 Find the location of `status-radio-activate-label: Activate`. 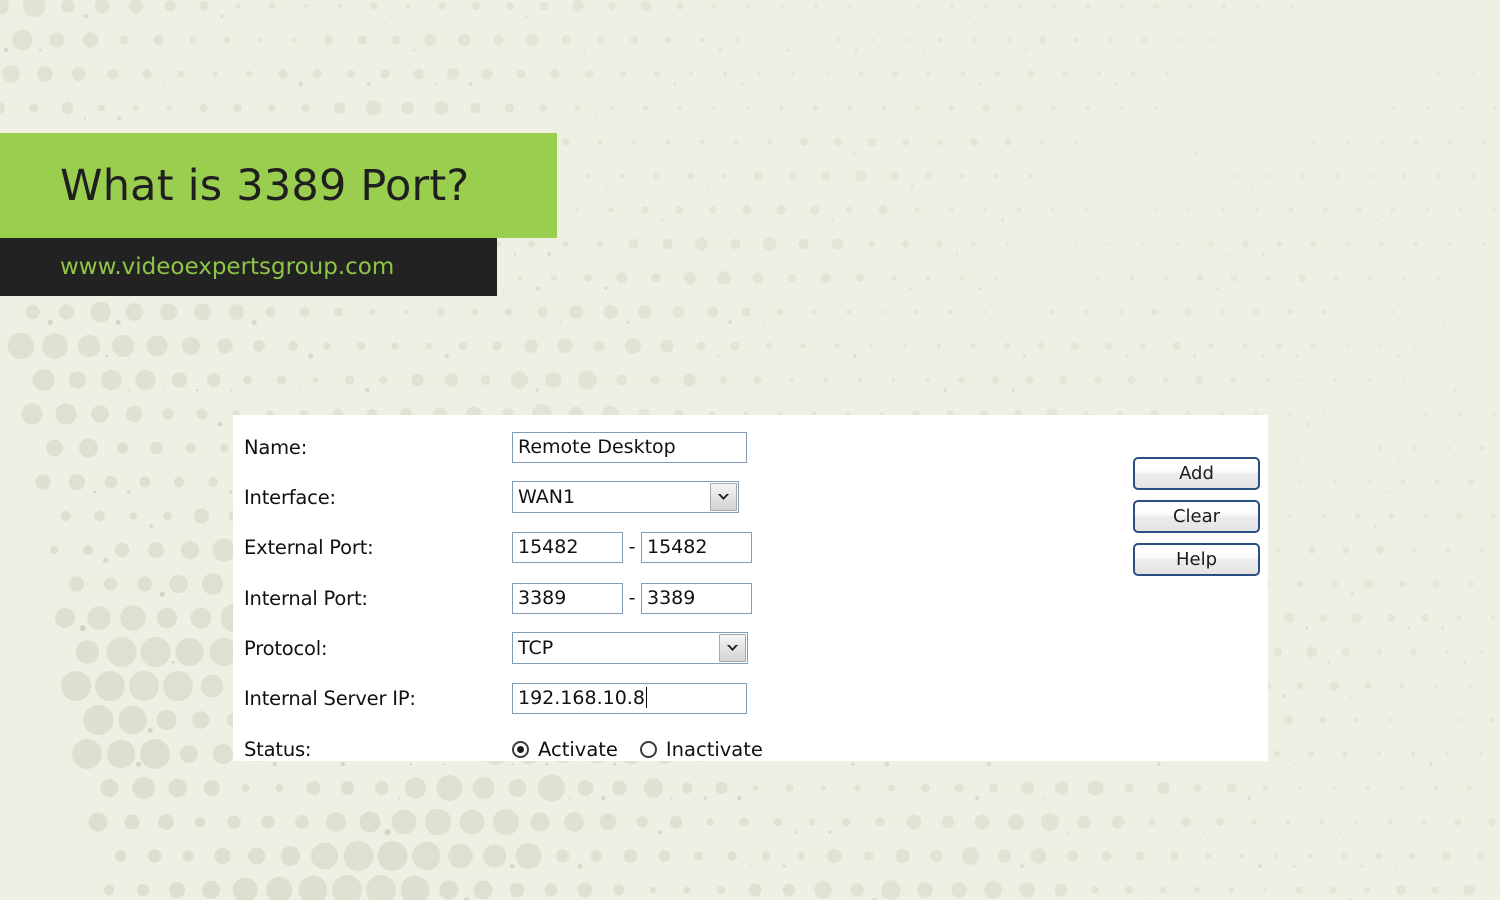

status-radio-activate-label: Activate is located at coordinates (578, 749).